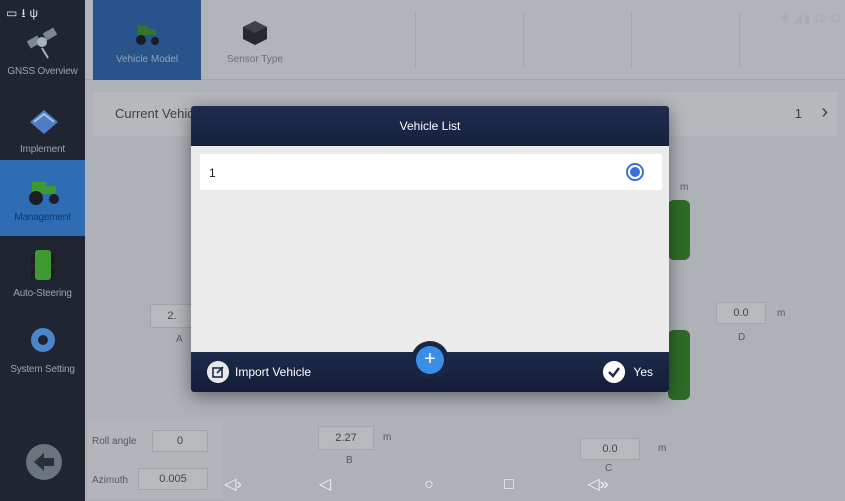 This screenshot has width=845, height=501. Describe the element at coordinates (430, 126) in the screenshot. I see `dialog-title: Vehicle List` at that location.